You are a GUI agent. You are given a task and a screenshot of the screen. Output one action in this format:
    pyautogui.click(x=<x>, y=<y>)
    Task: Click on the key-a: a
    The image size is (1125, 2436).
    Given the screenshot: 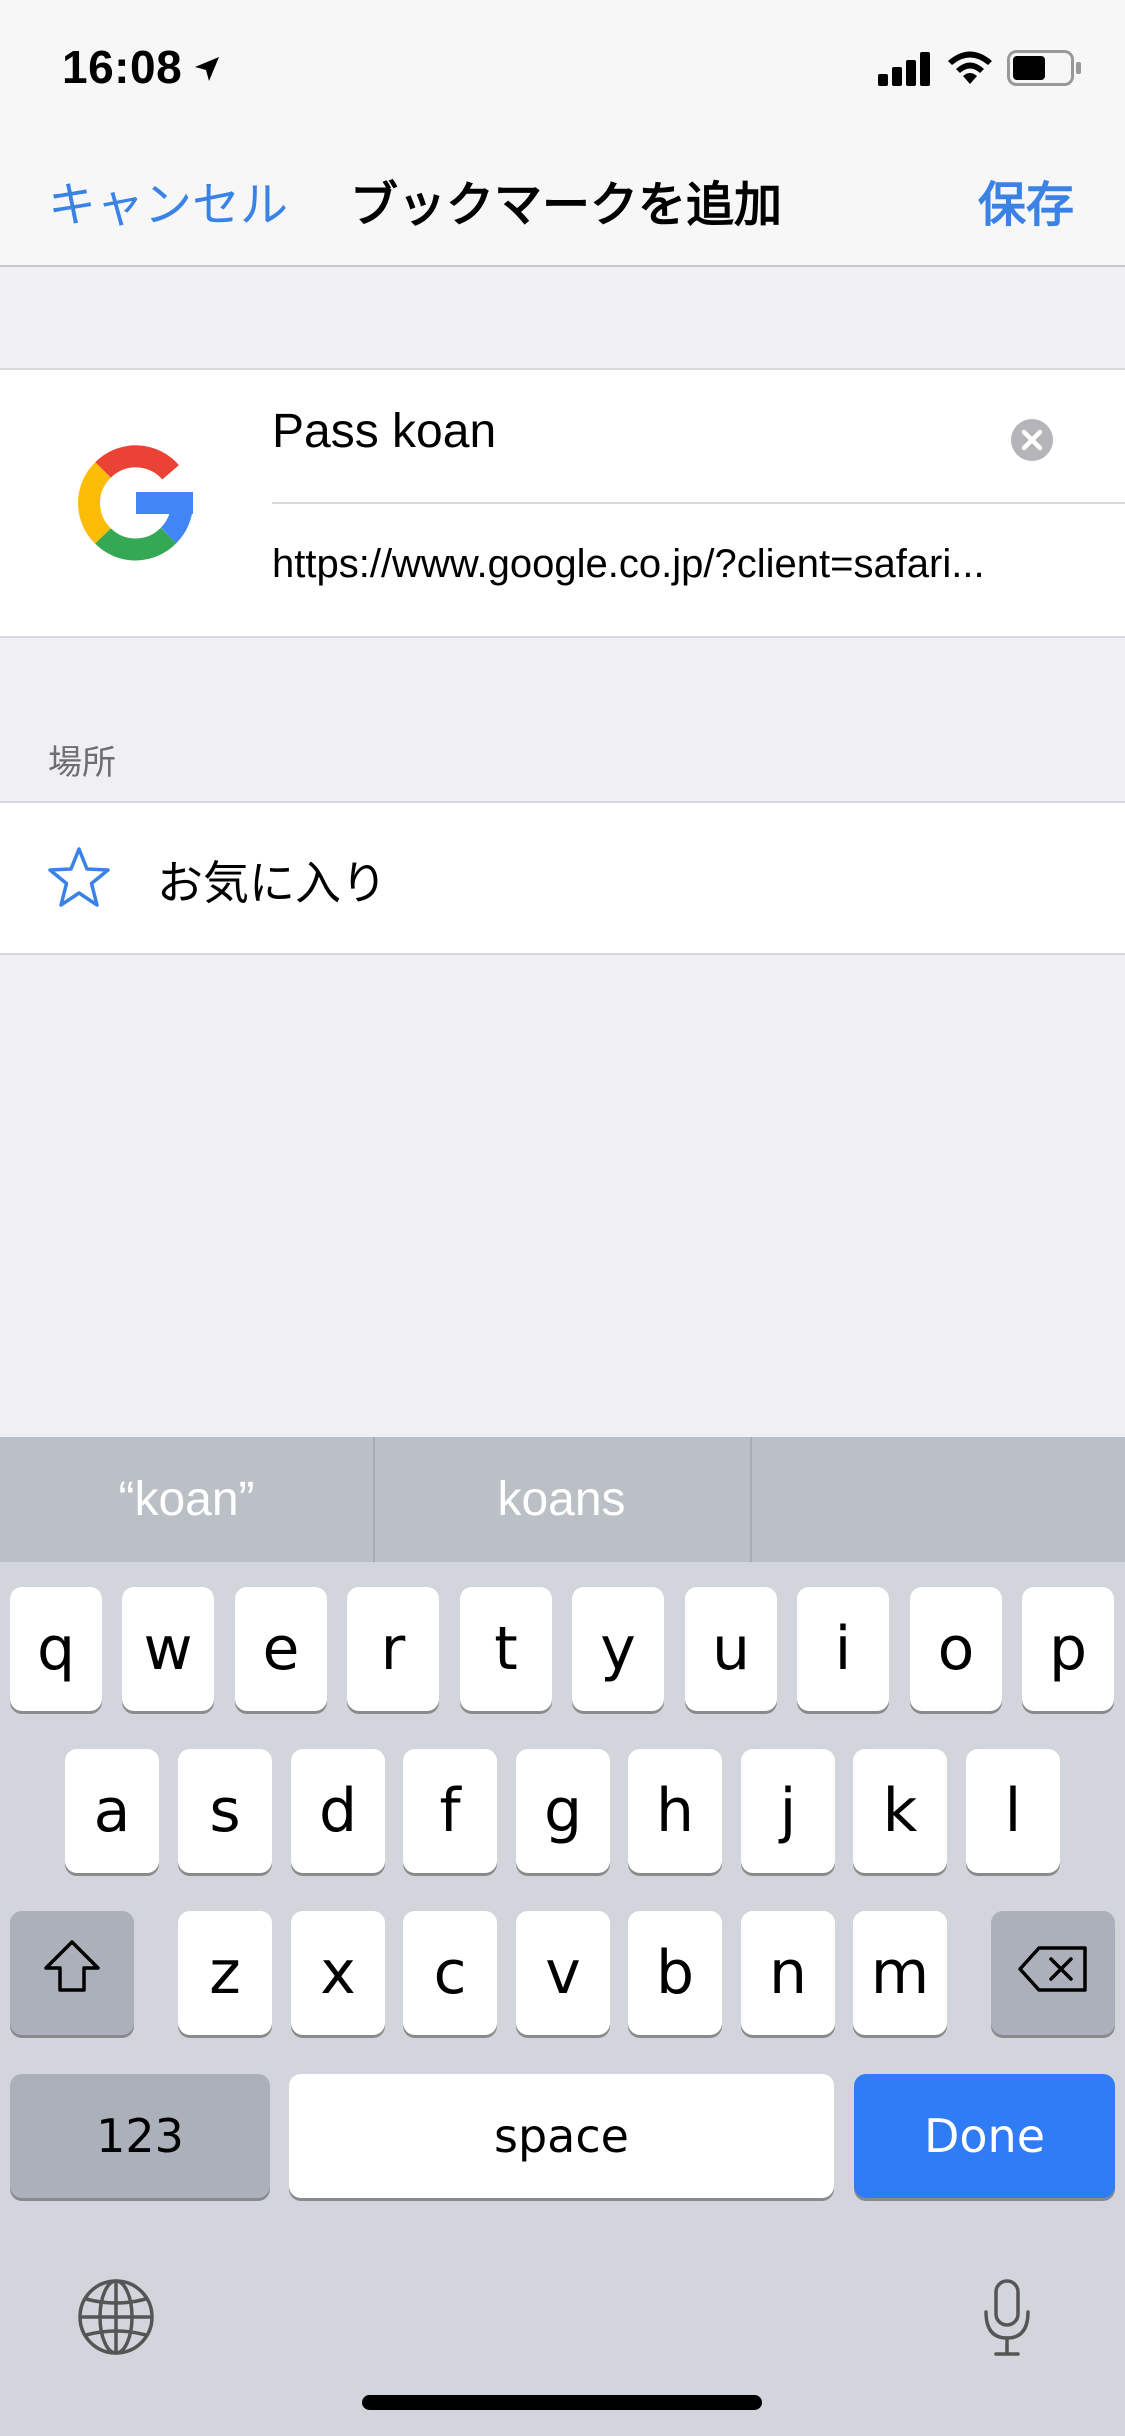 What is the action you would take?
    pyautogui.click(x=112, y=1811)
    